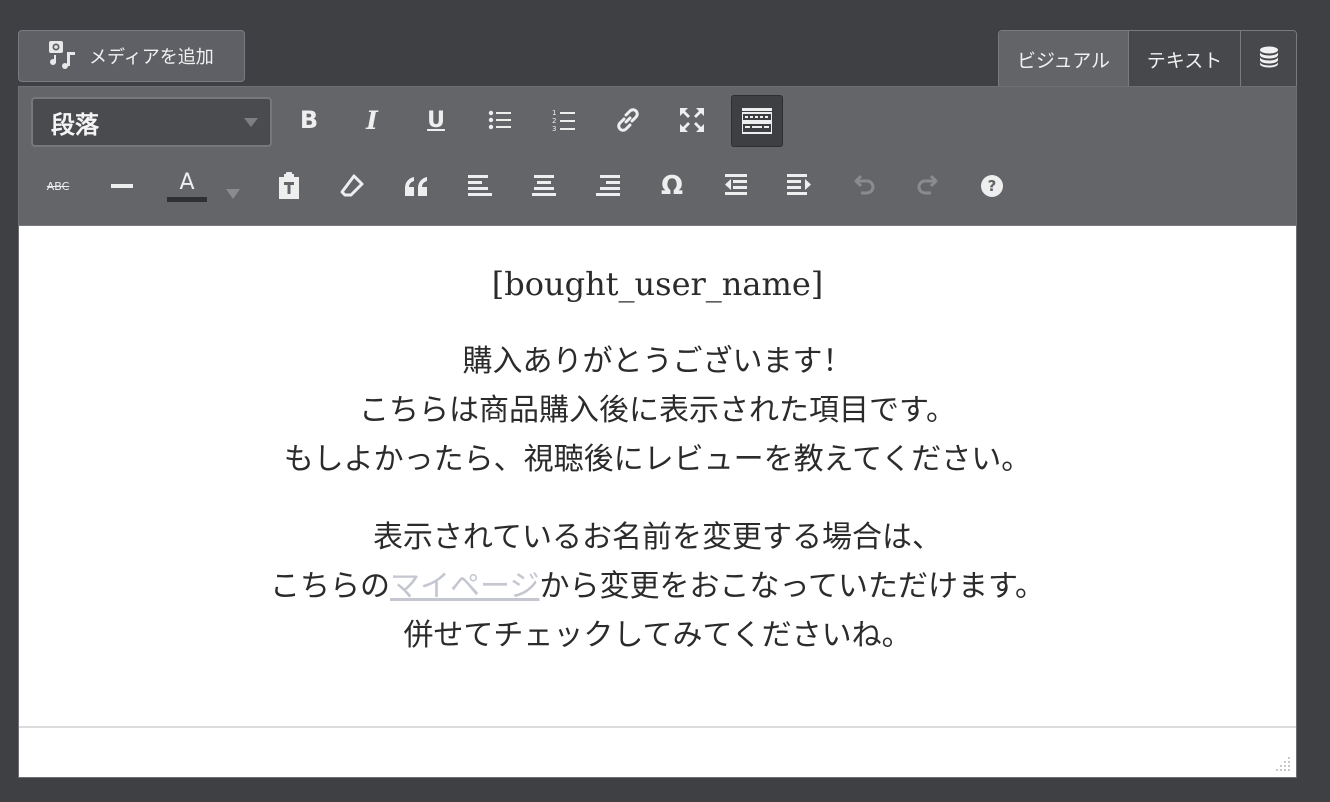 The image size is (1330, 802). I want to click on italic-button: I, so click(372, 120).